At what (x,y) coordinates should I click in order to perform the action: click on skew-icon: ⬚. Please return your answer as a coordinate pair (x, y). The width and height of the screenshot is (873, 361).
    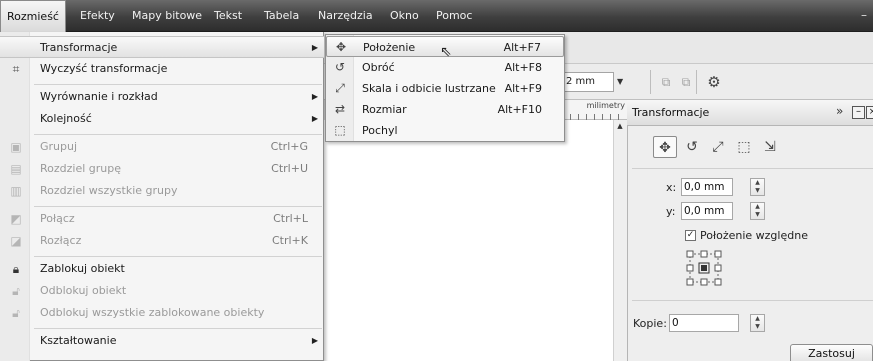
    Looking at the image, I should click on (340, 130).